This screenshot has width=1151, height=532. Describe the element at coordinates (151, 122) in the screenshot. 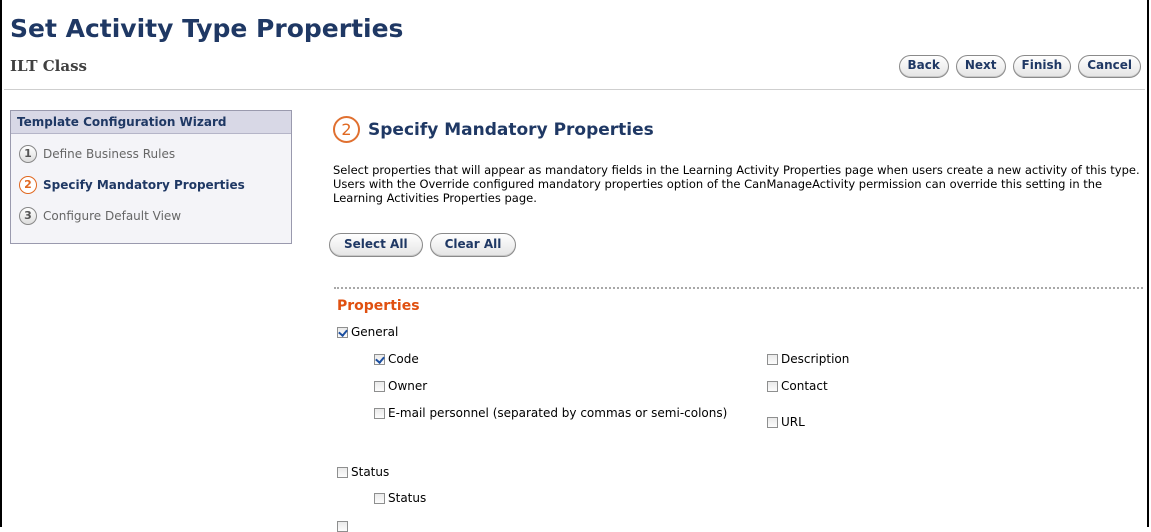

I see `wizard-panel-title: Template Configuration Wizard` at that location.